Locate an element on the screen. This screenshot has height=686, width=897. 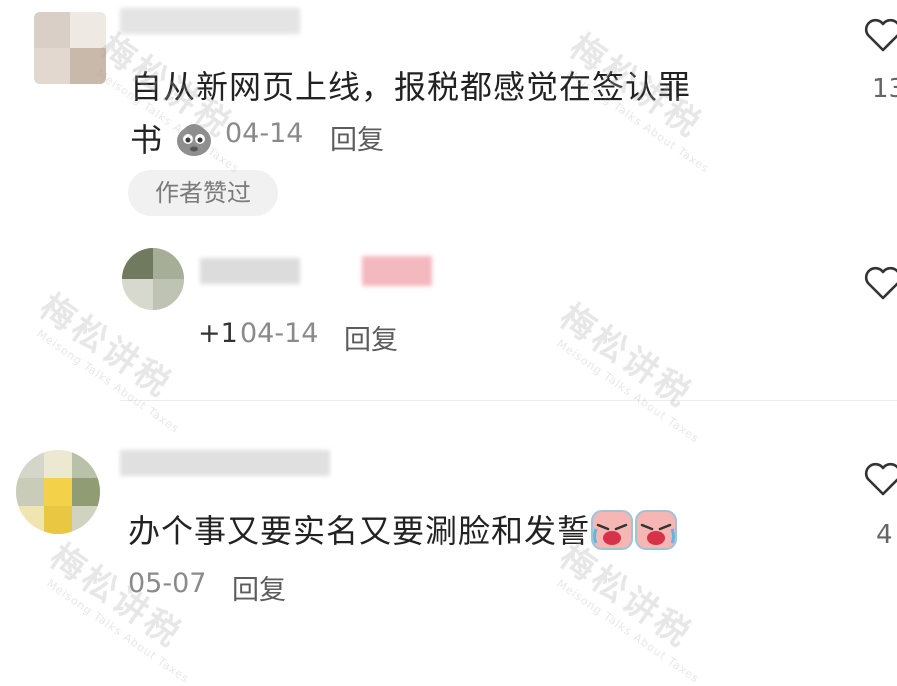
like-count: 13 is located at coordinates (884, 89).